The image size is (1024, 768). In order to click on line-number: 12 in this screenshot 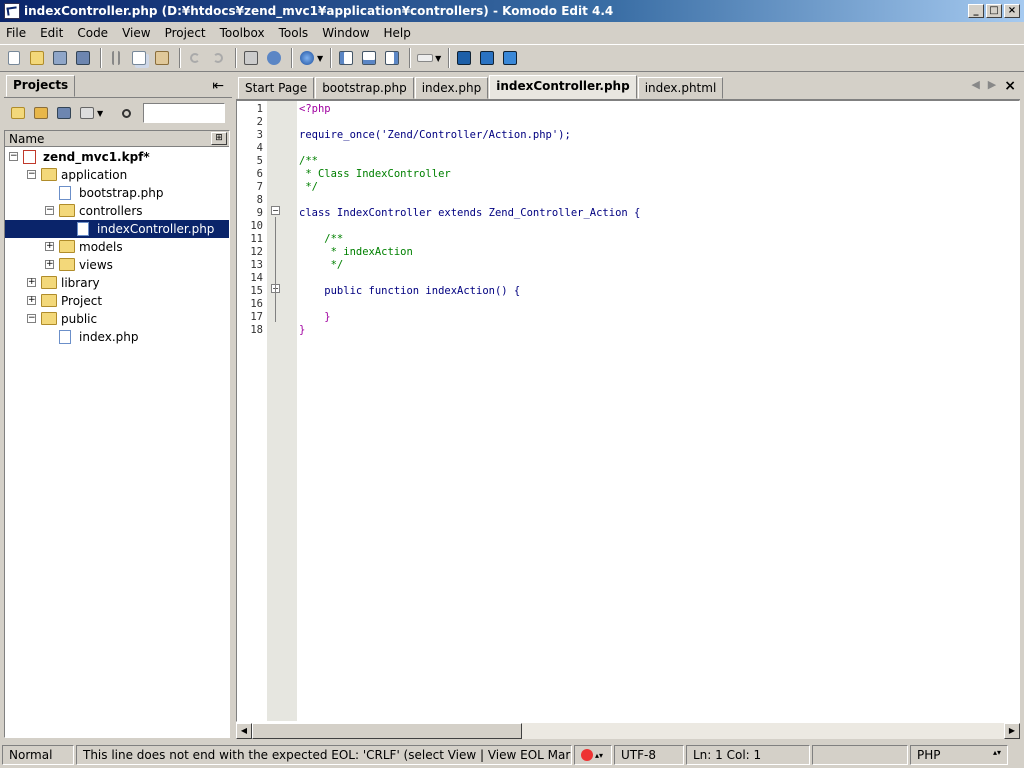, I will do `click(256, 252)`.